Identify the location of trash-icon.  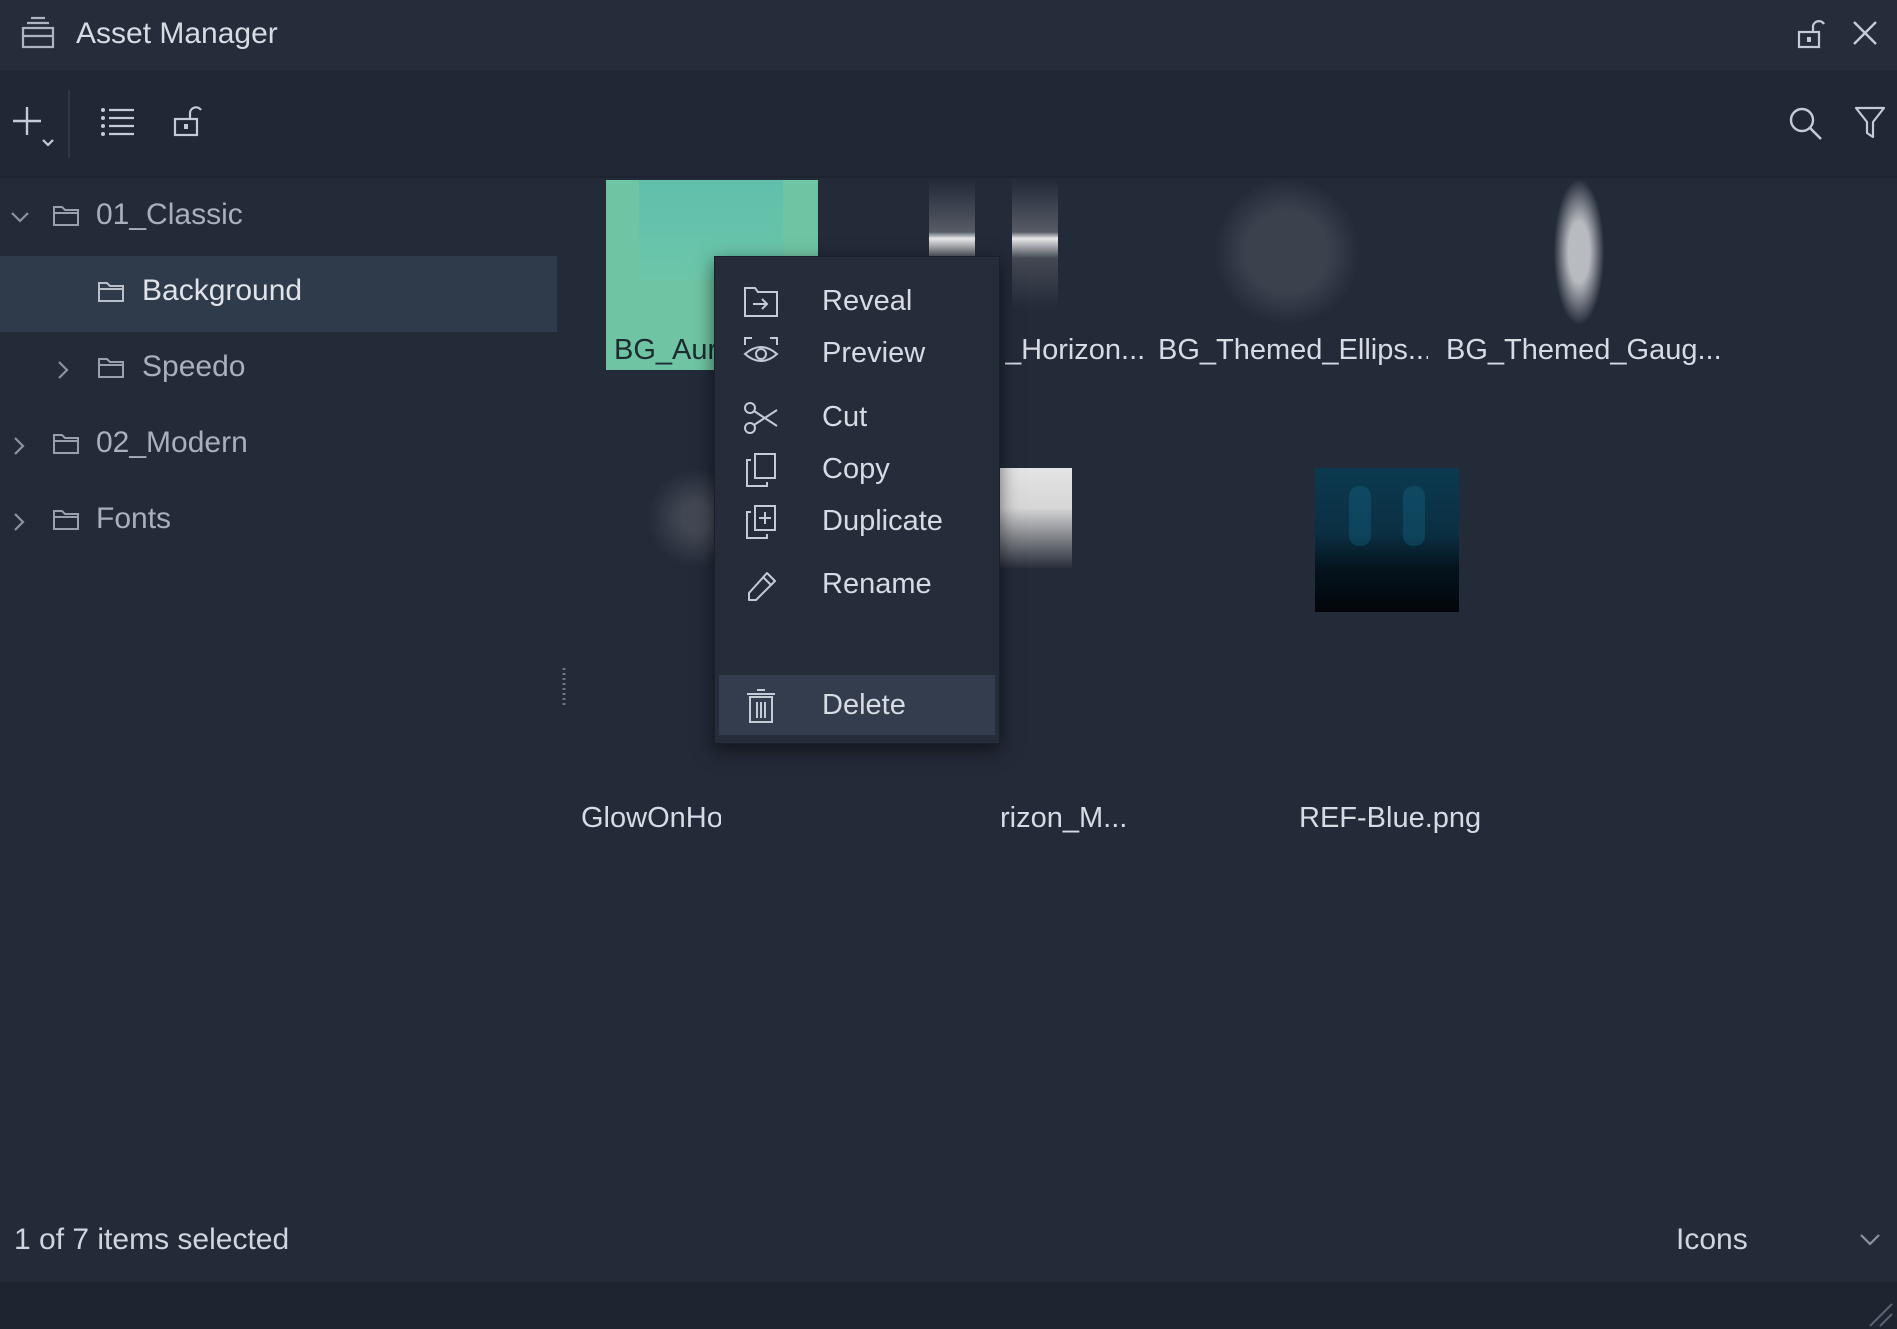
(761, 706).